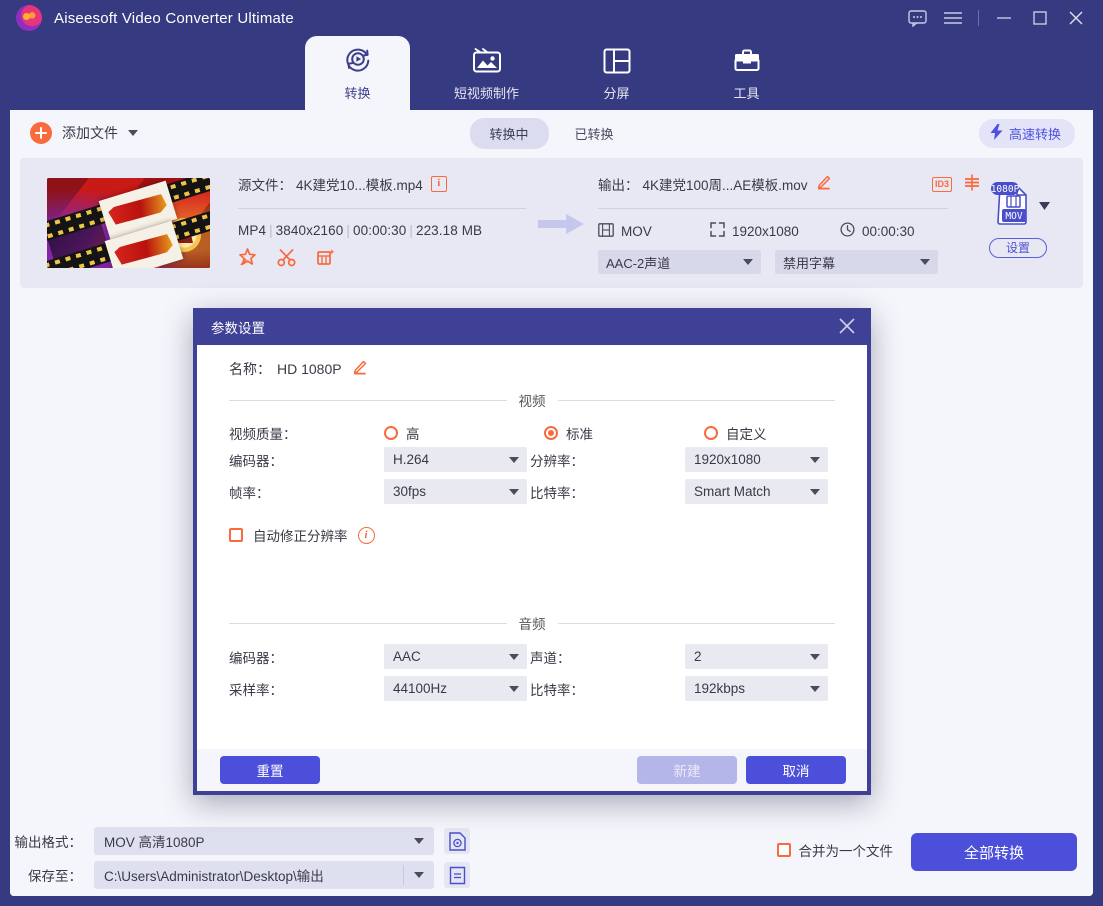  What do you see at coordinates (1040, 18) in the screenshot?
I see `maximize-icon` at bounding box center [1040, 18].